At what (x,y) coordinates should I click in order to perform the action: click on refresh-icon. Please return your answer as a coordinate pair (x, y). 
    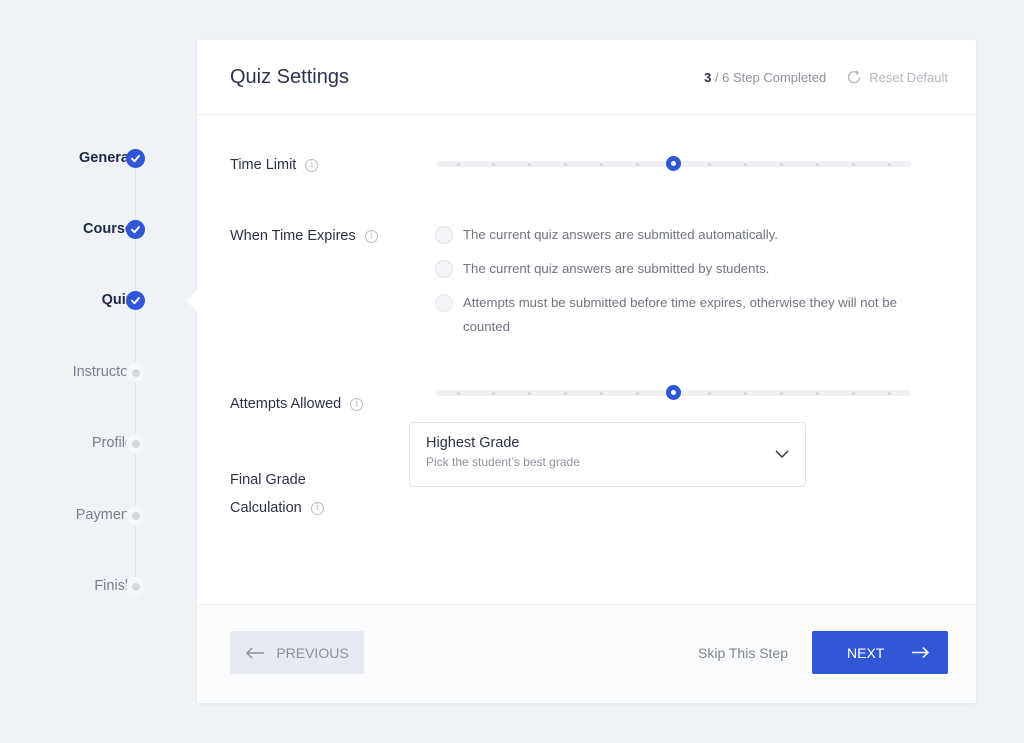
    Looking at the image, I should click on (854, 77).